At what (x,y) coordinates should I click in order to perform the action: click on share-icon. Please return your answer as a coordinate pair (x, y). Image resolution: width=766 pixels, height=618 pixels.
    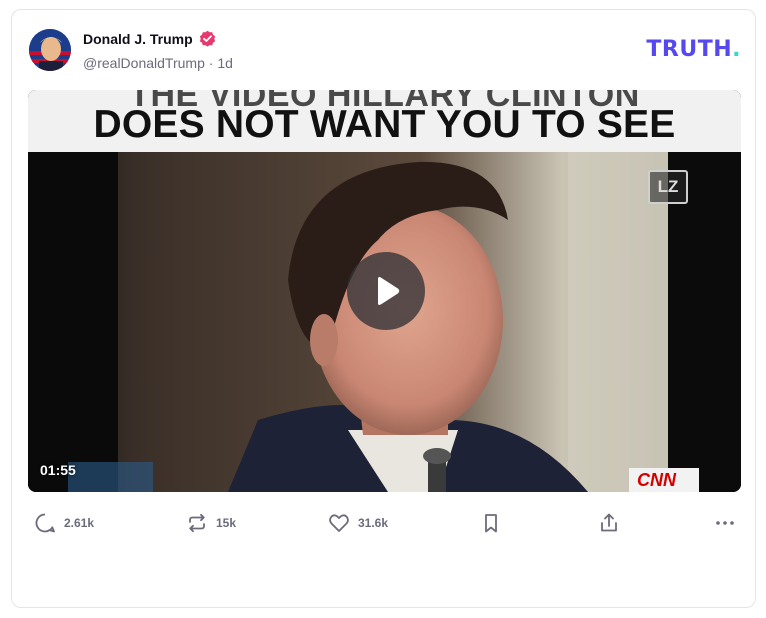
    Looking at the image, I should click on (609, 522).